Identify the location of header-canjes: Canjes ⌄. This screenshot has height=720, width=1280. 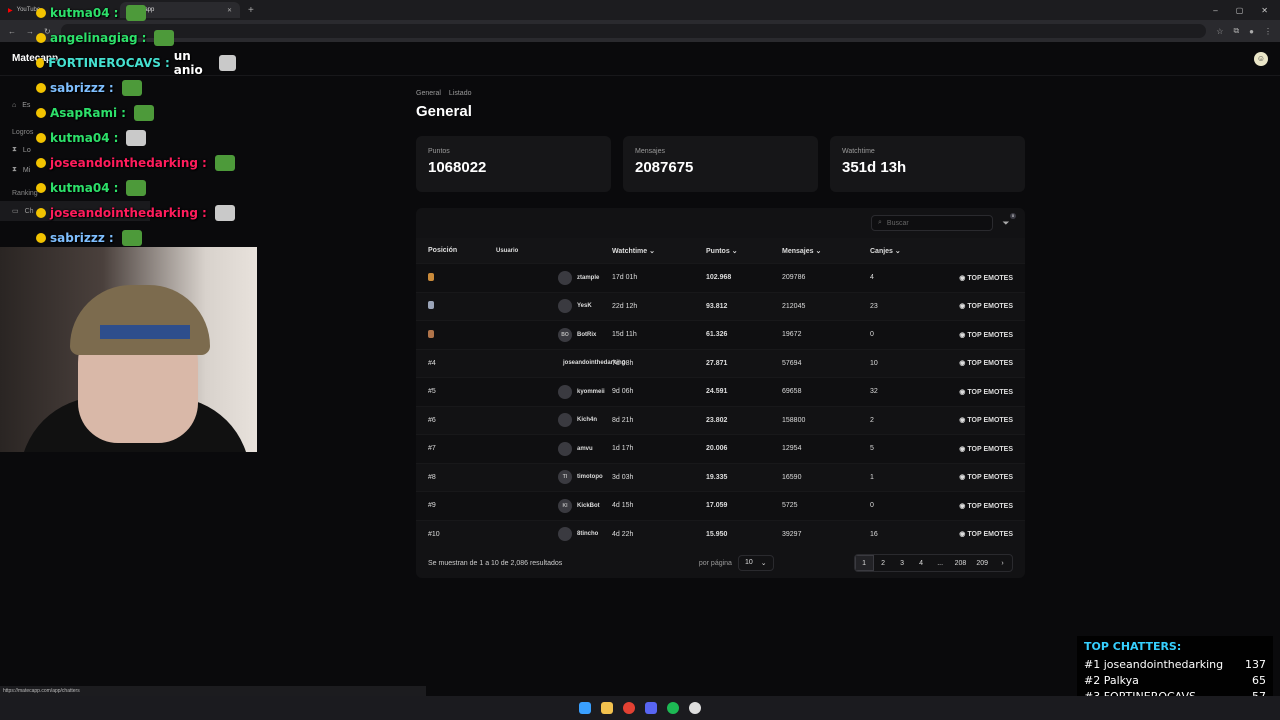
(904, 251).